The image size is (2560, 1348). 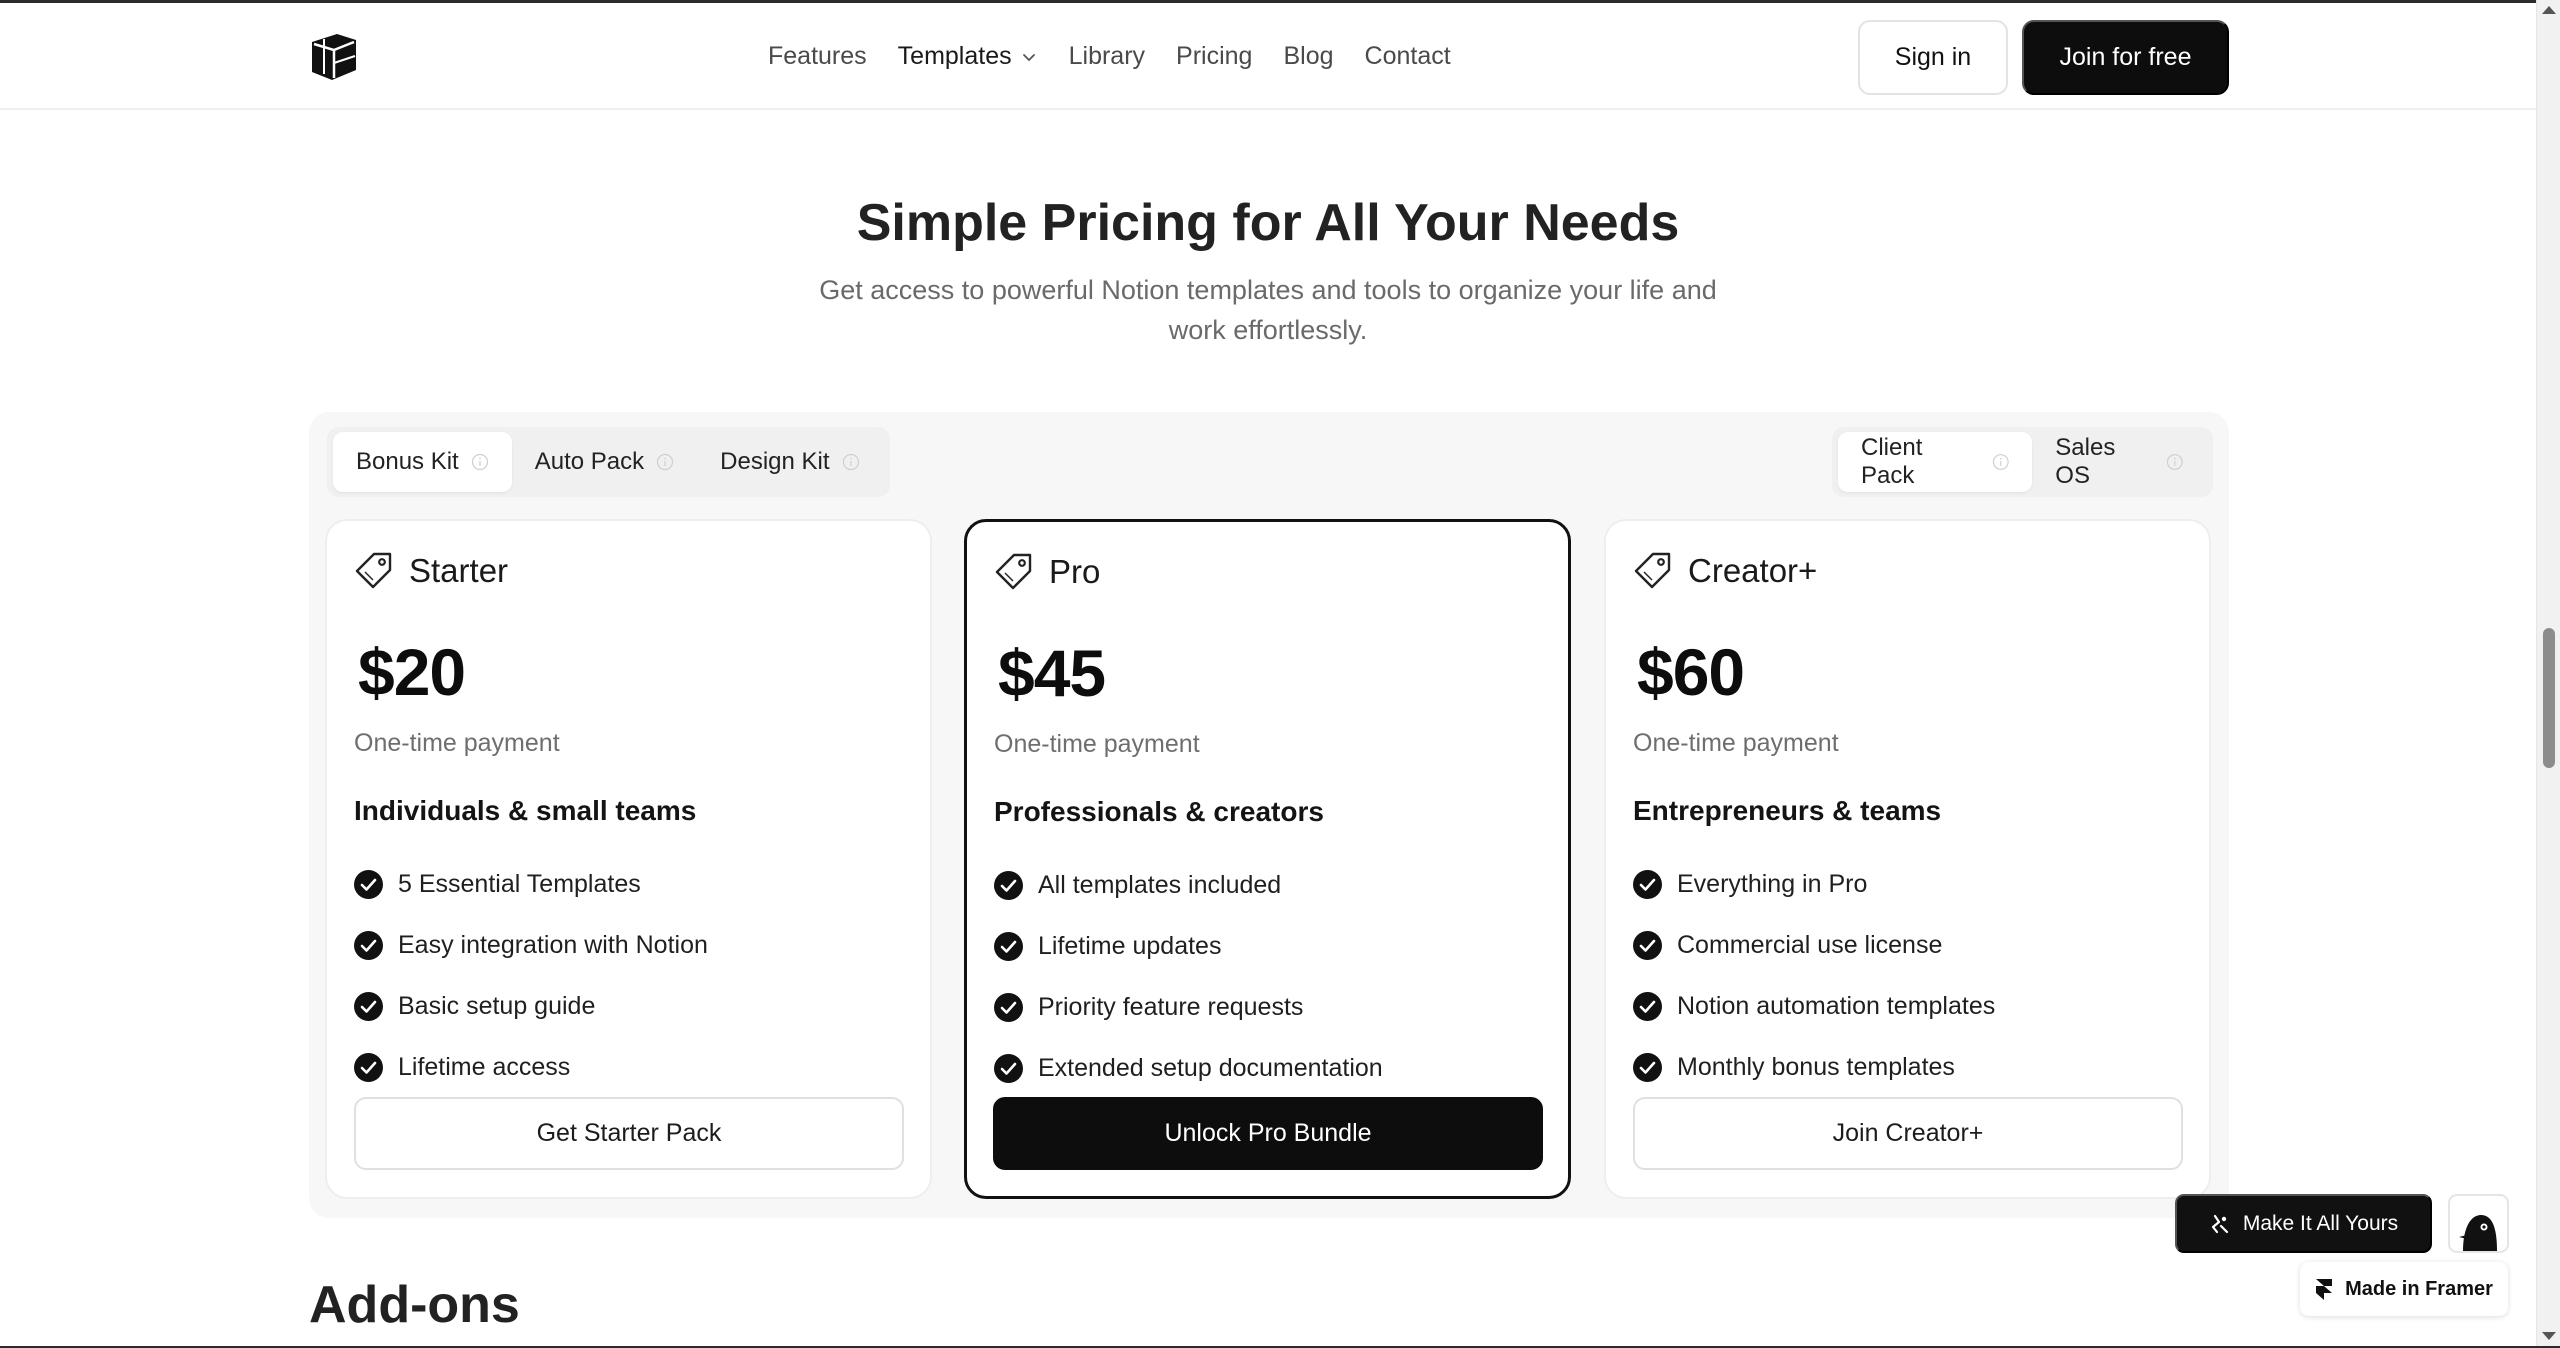 What do you see at coordinates (412, 672) in the screenshot?
I see `plan-price: $20` at bounding box center [412, 672].